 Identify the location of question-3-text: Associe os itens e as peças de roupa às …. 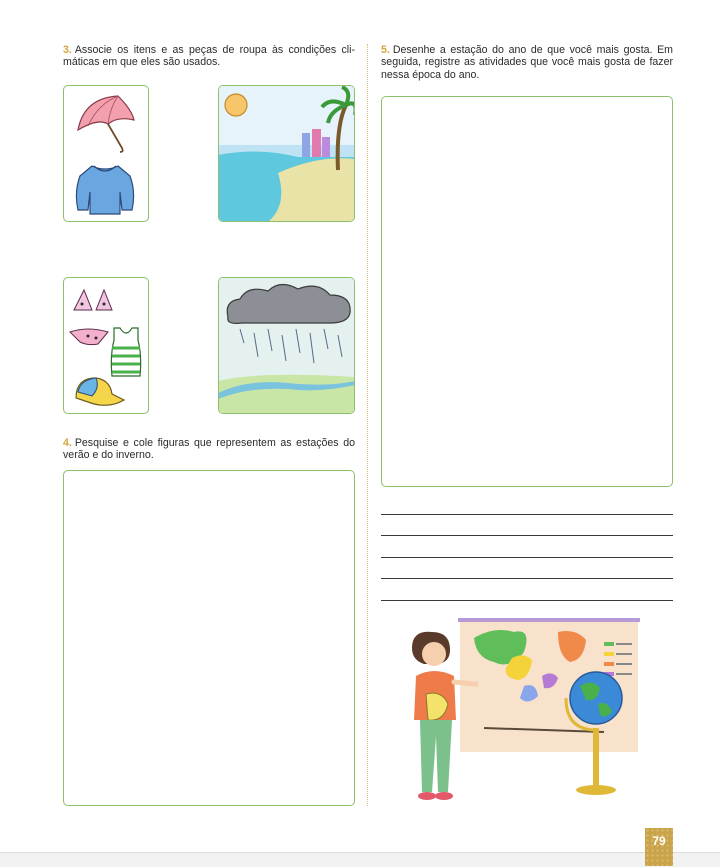
(209, 56).